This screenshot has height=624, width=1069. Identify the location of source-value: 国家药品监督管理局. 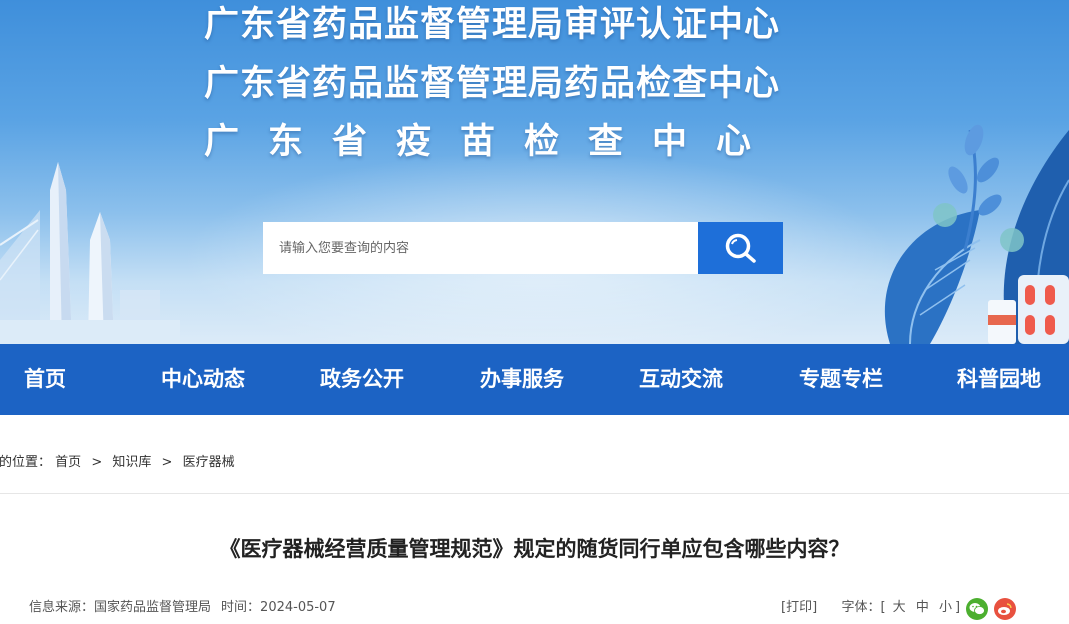
(153, 607).